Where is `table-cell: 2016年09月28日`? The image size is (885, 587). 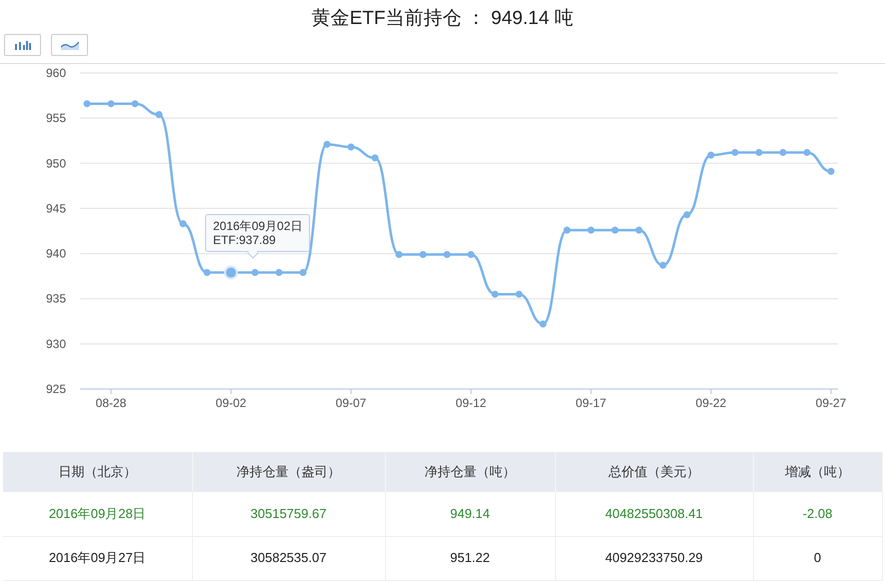
table-cell: 2016年09月28日 is located at coordinates (97, 514).